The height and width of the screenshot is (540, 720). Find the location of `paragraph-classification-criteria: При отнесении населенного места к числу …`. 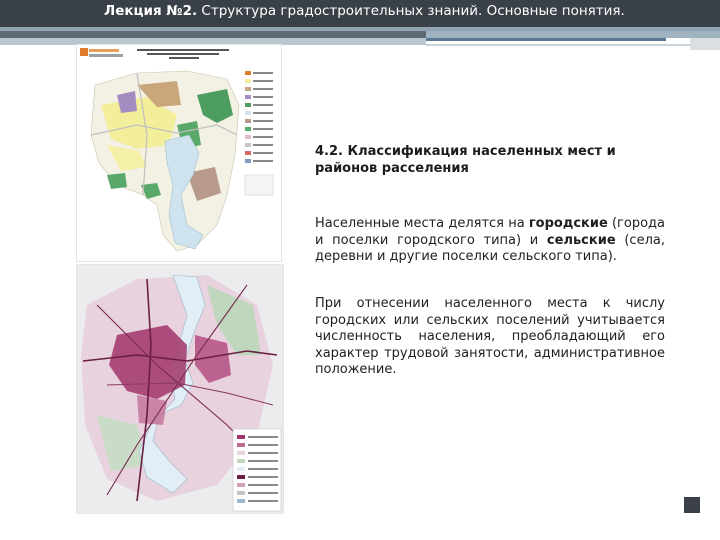

paragraph-classification-criteria: При отнесении населенного места к числу … is located at coordinates (490, 336).